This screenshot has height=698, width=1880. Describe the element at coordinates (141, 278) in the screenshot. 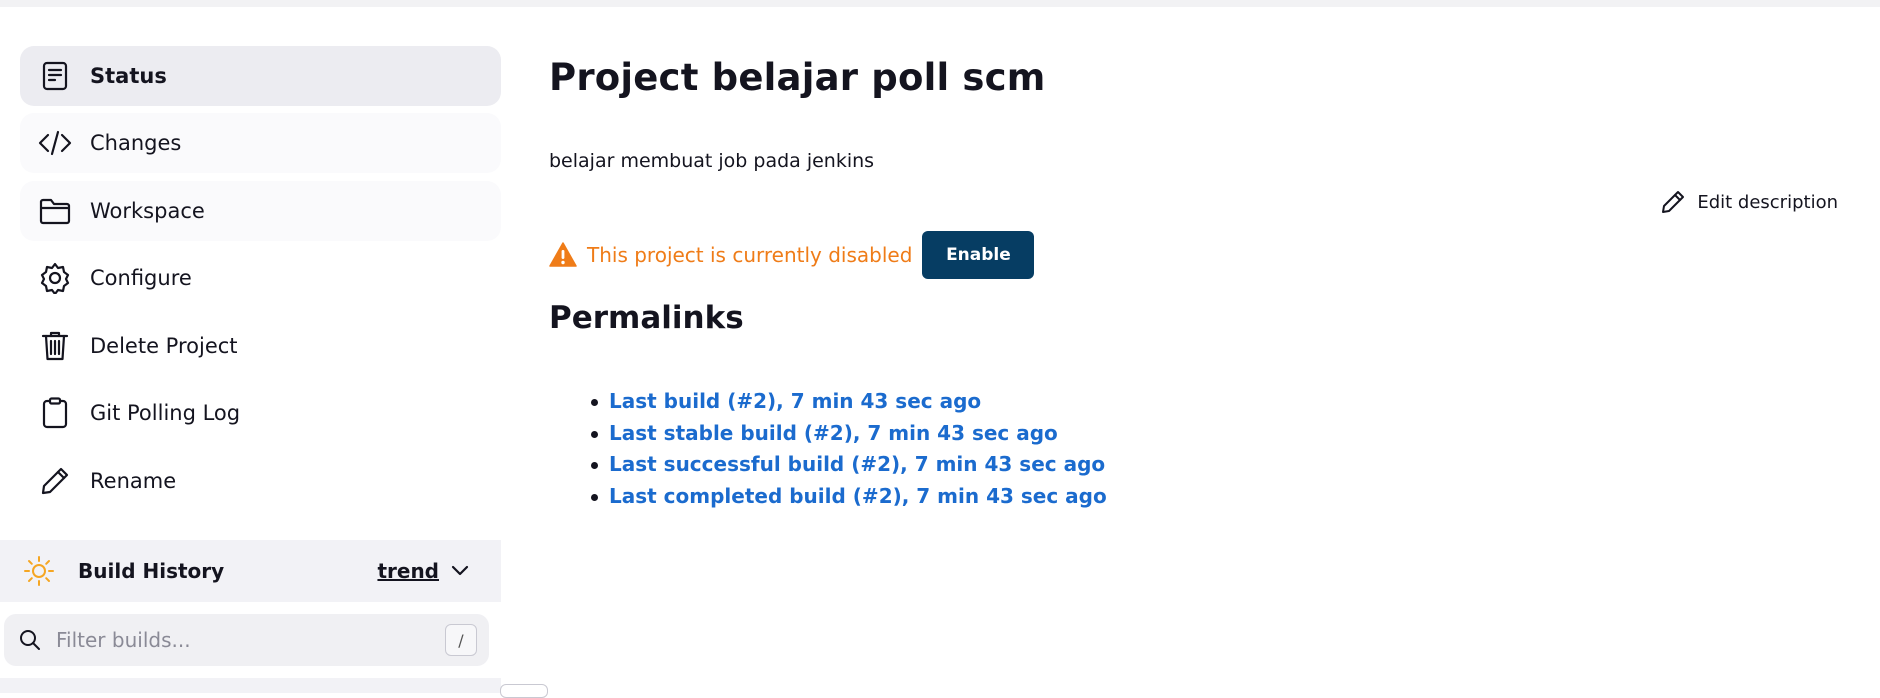

I see `sidebar-item-label: Configure` at that location.